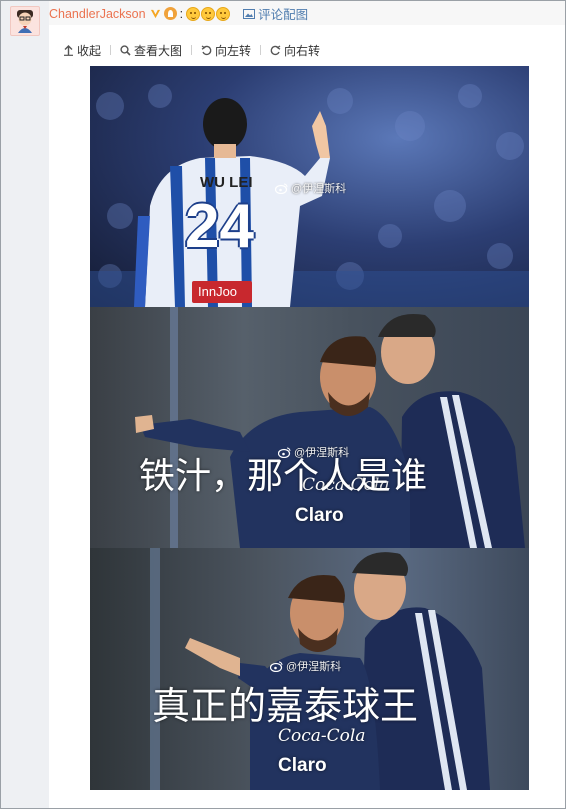 The width and height of the screenshot is (566, 809). Describe the element at coordinates (89, 50) in the screenshot. I see `collapse-label: 收起` at that location.